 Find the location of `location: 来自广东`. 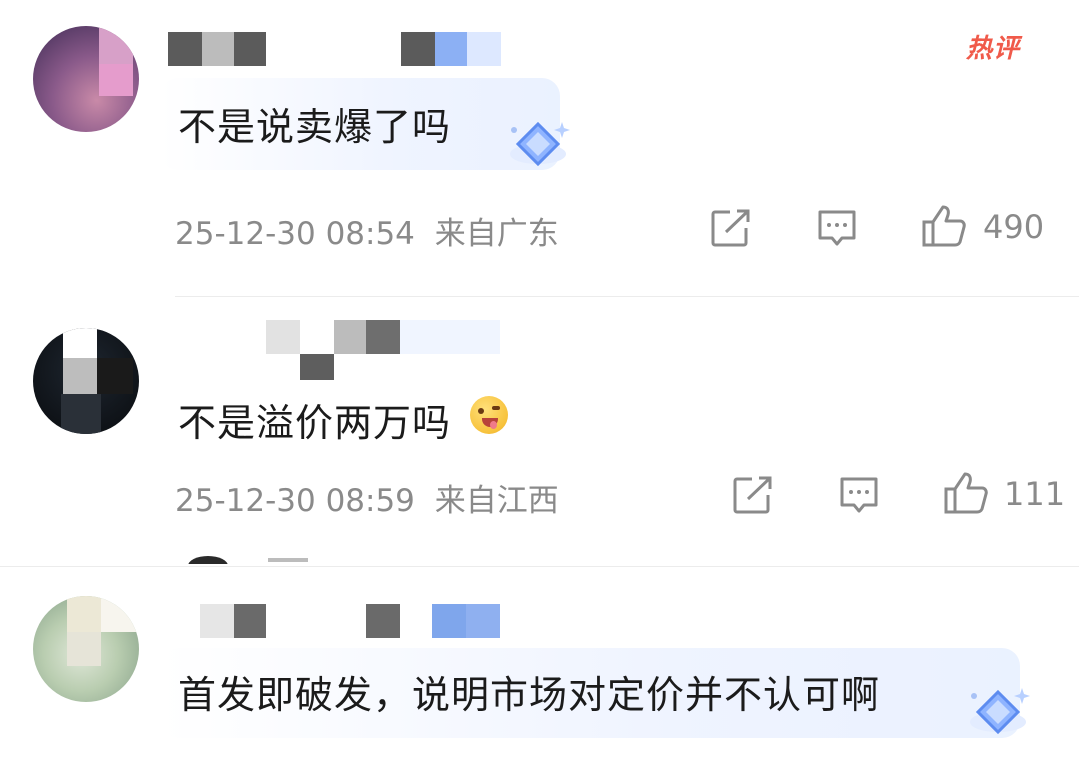

location: 来自广东 is located at coordinates (496, 234).